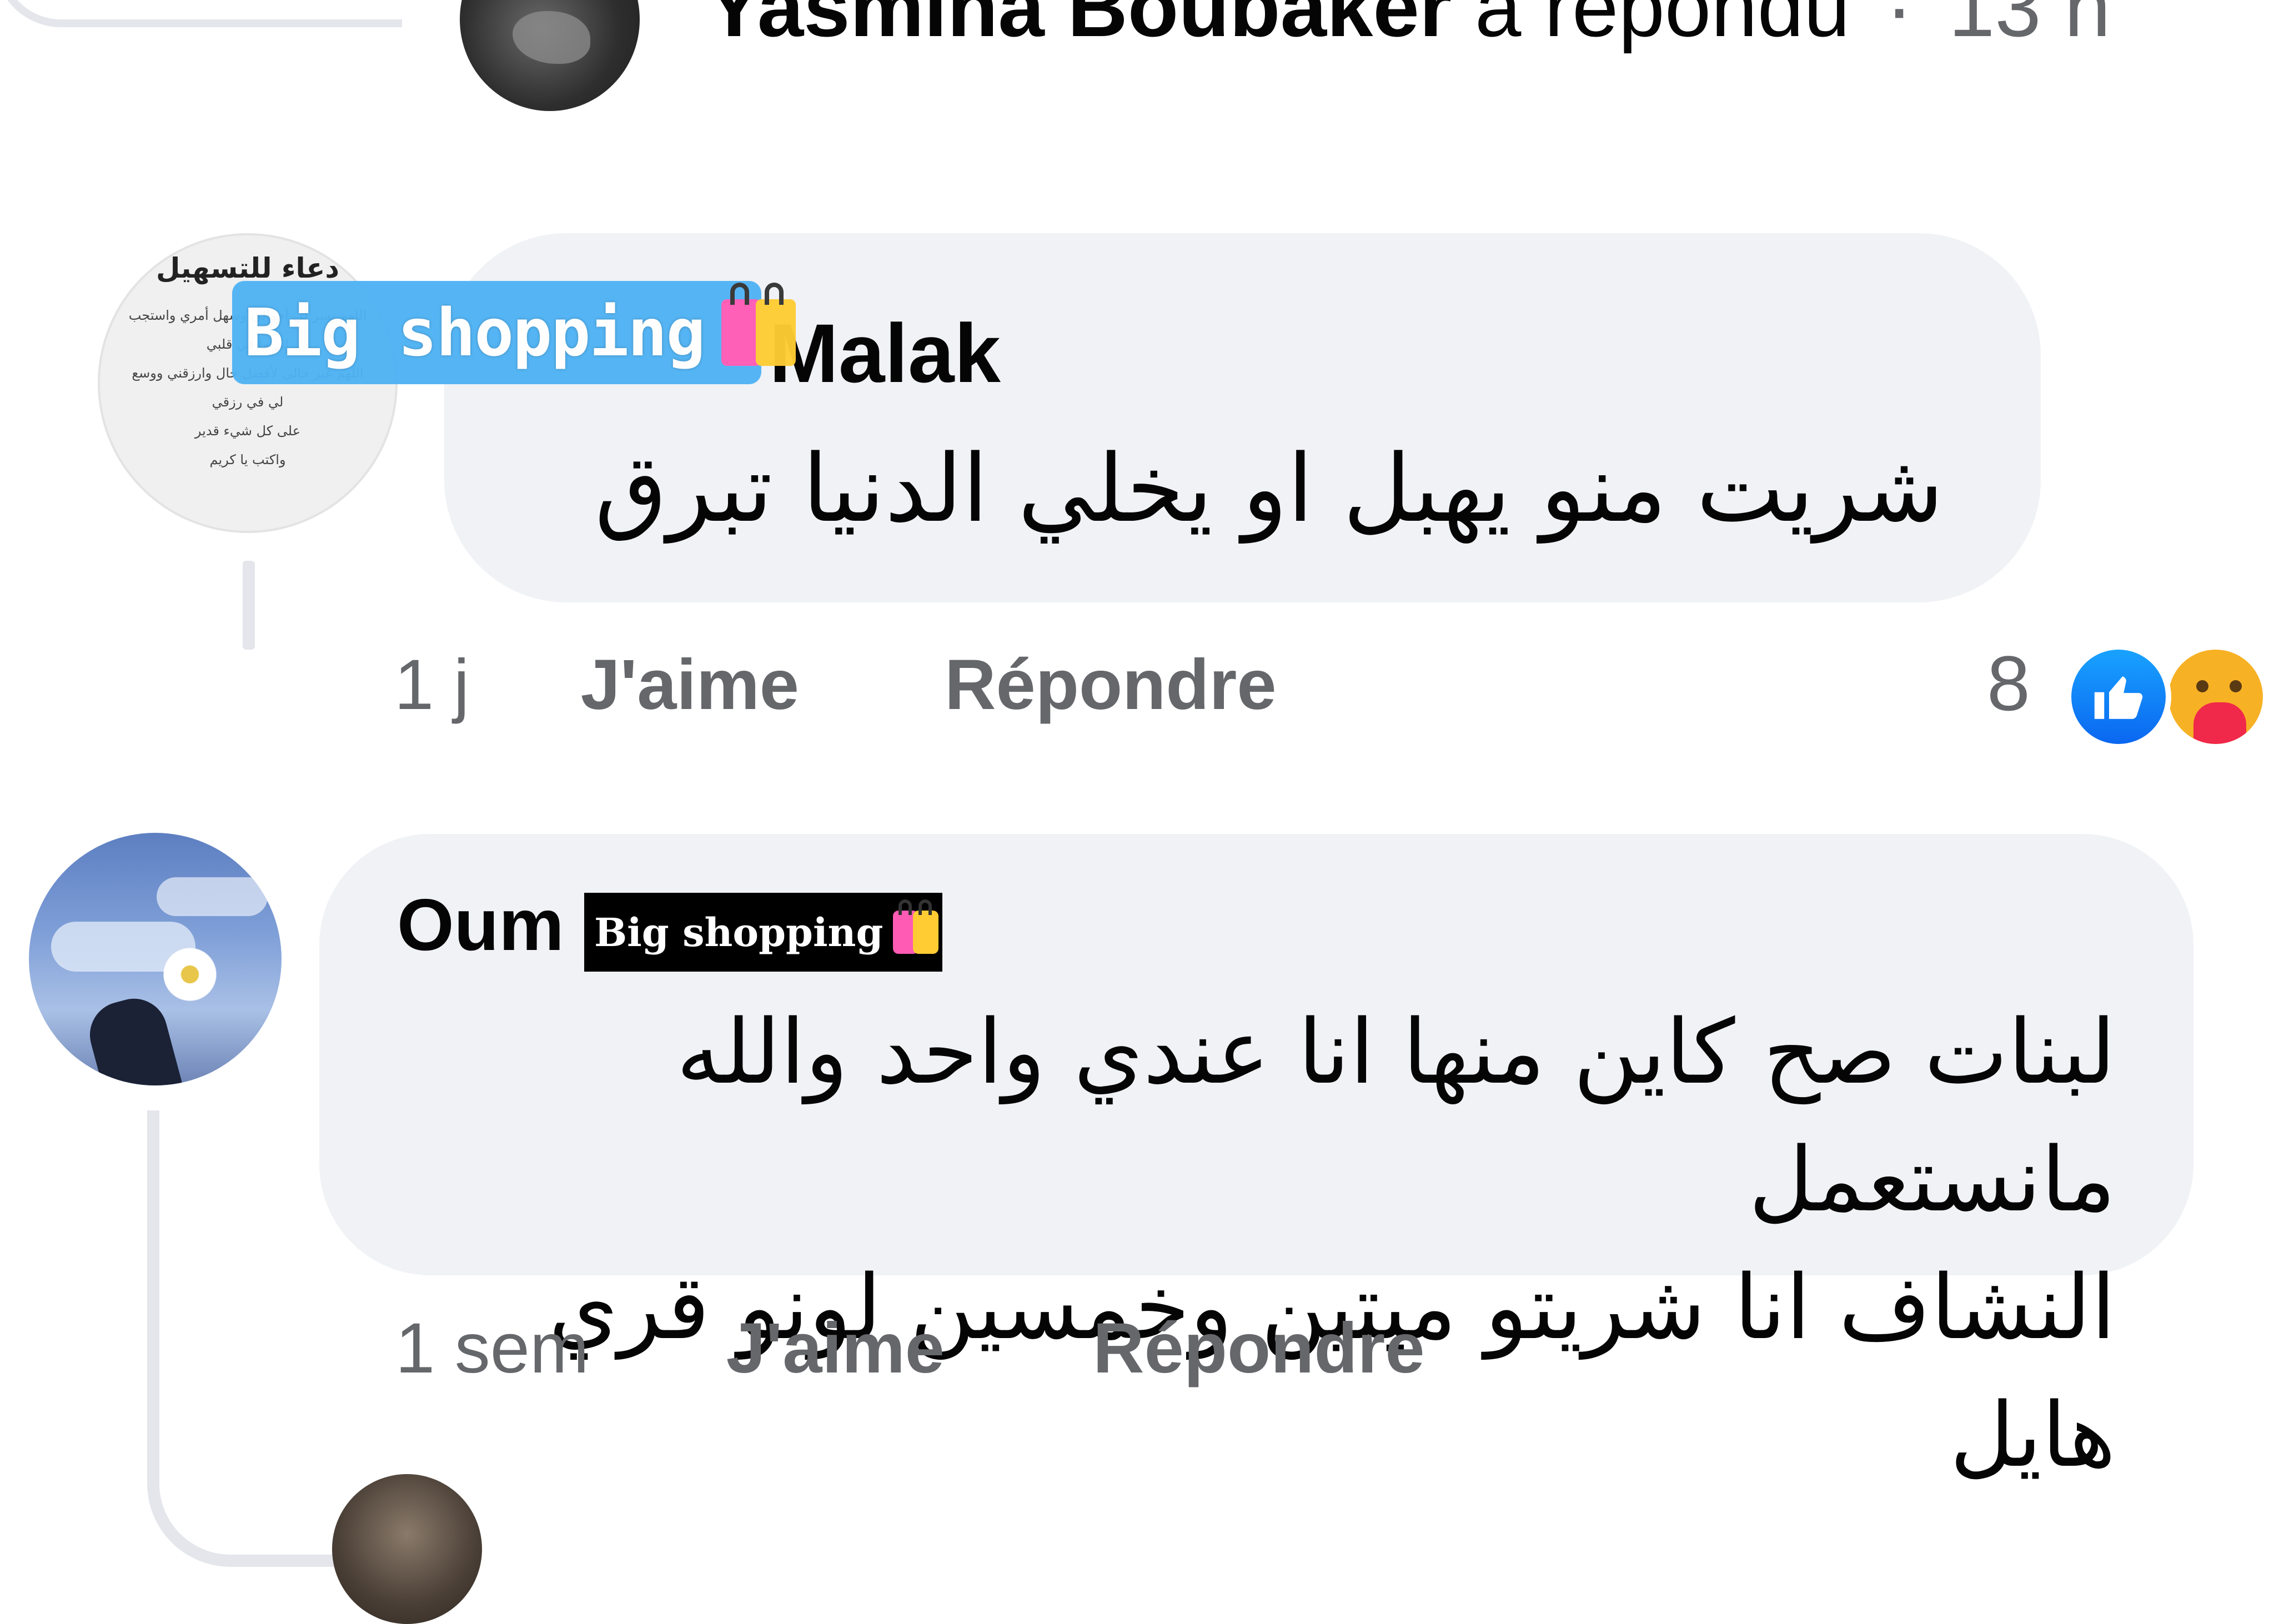 This screenshot has width=2274, height=1624. Describe the element at coordinates (249, 605) in the screenshot. I see `thread-connector` at that location.